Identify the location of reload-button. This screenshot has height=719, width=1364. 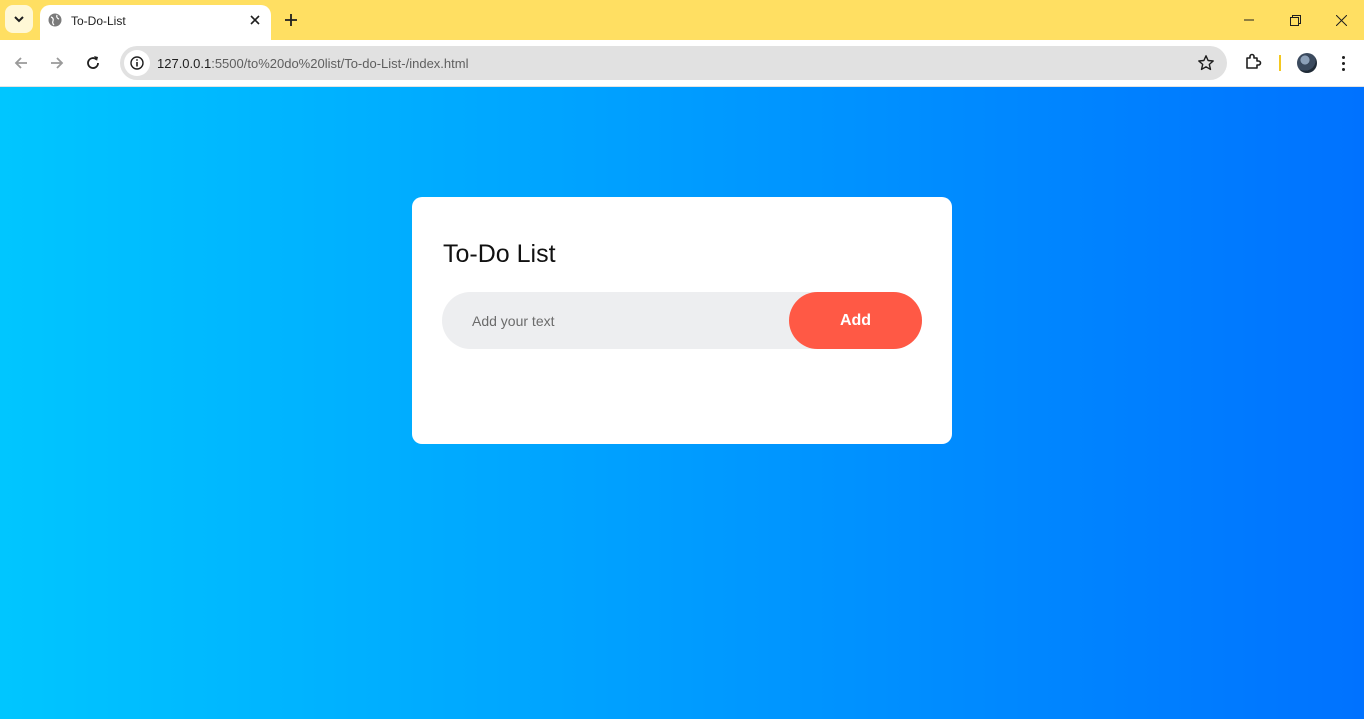
(93, 63).